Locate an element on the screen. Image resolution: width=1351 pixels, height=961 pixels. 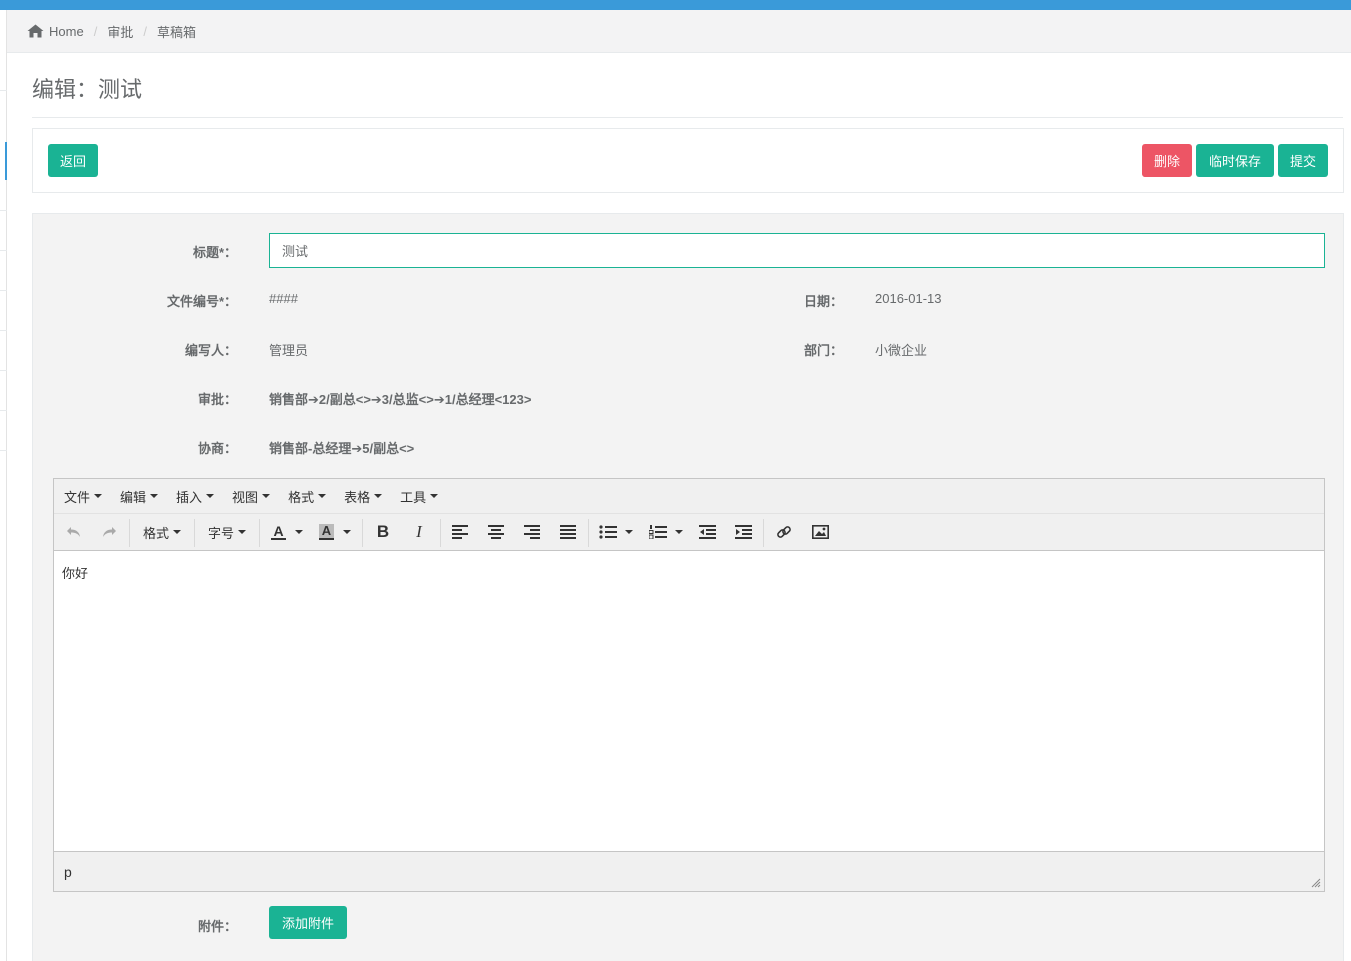
image-icon is located at coordinates (820, 532).